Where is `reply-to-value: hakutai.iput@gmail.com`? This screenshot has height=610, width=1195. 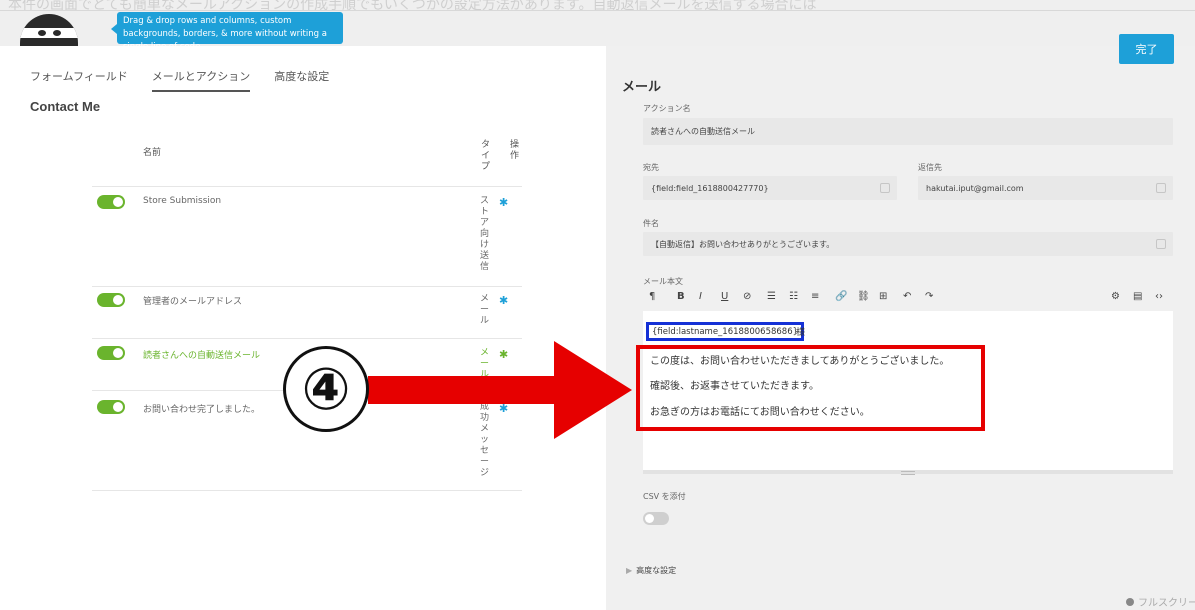
reply-to-value: hakutai.iput@gmail.com is located at coordinates (975, 188).